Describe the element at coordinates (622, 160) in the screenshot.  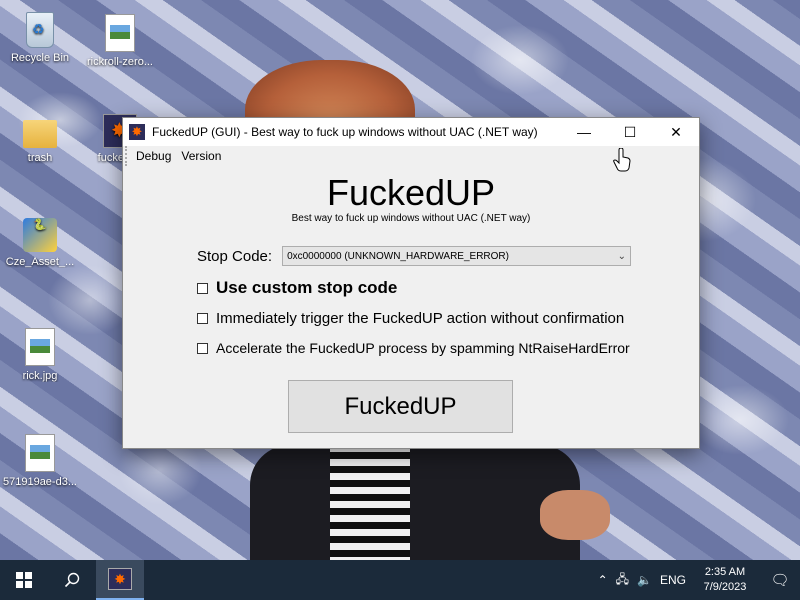
I see `hand-cursor-icon` at that location.